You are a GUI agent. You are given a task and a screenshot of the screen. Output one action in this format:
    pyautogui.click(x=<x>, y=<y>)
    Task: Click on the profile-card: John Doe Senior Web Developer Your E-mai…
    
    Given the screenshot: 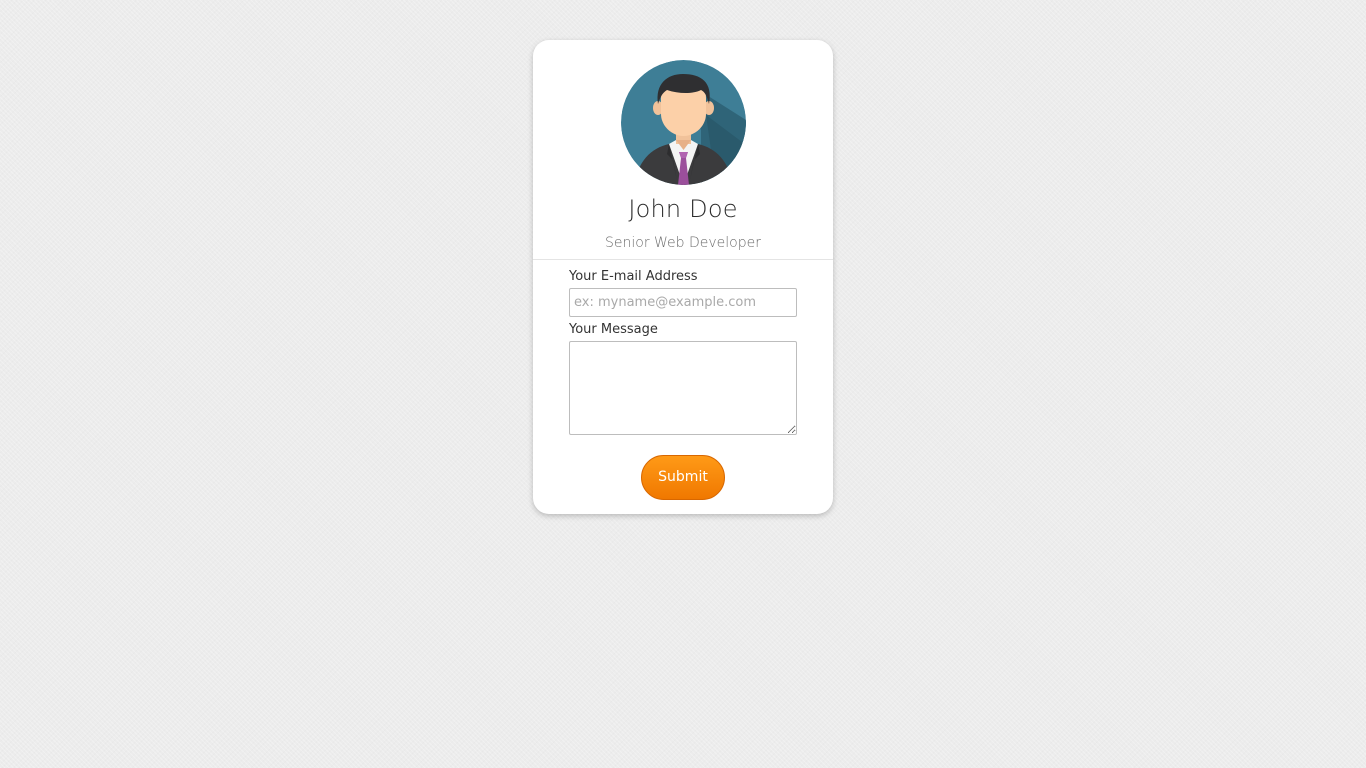 What is the action you would take?
    pyautogui.click(x=683, y=277)
    